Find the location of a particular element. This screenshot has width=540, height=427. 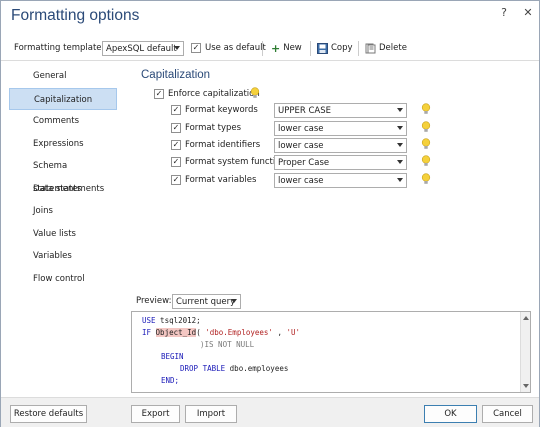

preview-label: Preview: is located at coordinates (154, 301).